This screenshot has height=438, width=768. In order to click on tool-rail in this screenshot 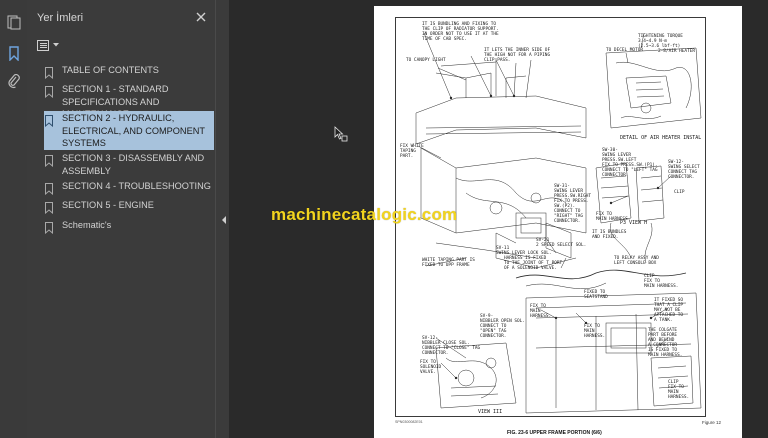, I will do `click(13, 219)`.